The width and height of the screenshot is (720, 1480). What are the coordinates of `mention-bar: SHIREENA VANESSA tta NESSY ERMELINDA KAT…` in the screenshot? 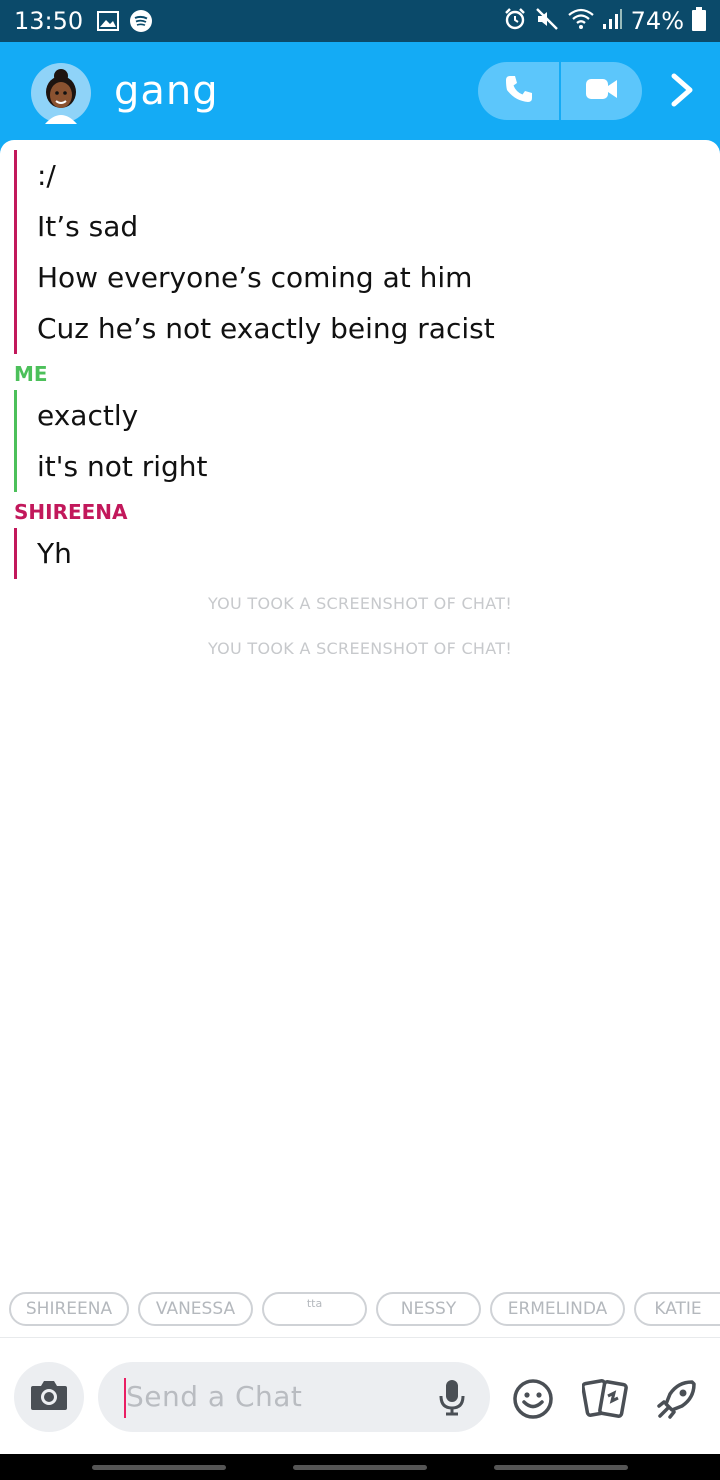 It's located at (360, 1310).